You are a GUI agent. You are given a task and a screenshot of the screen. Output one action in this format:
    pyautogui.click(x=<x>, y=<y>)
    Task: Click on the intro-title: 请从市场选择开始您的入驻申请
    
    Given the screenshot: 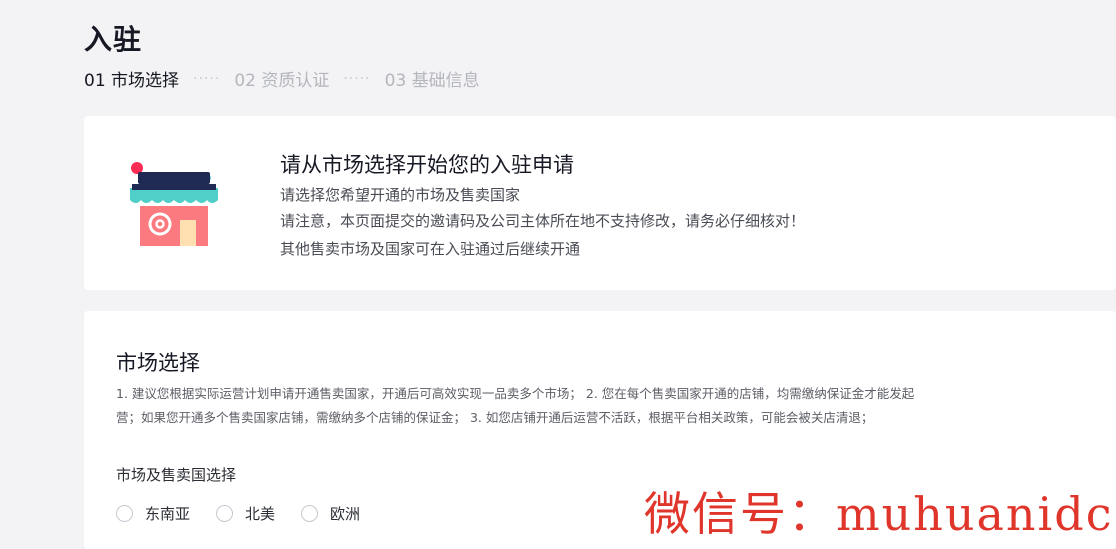 What is the action you would take?
    pyautogui.click(x=427, y=165)
    